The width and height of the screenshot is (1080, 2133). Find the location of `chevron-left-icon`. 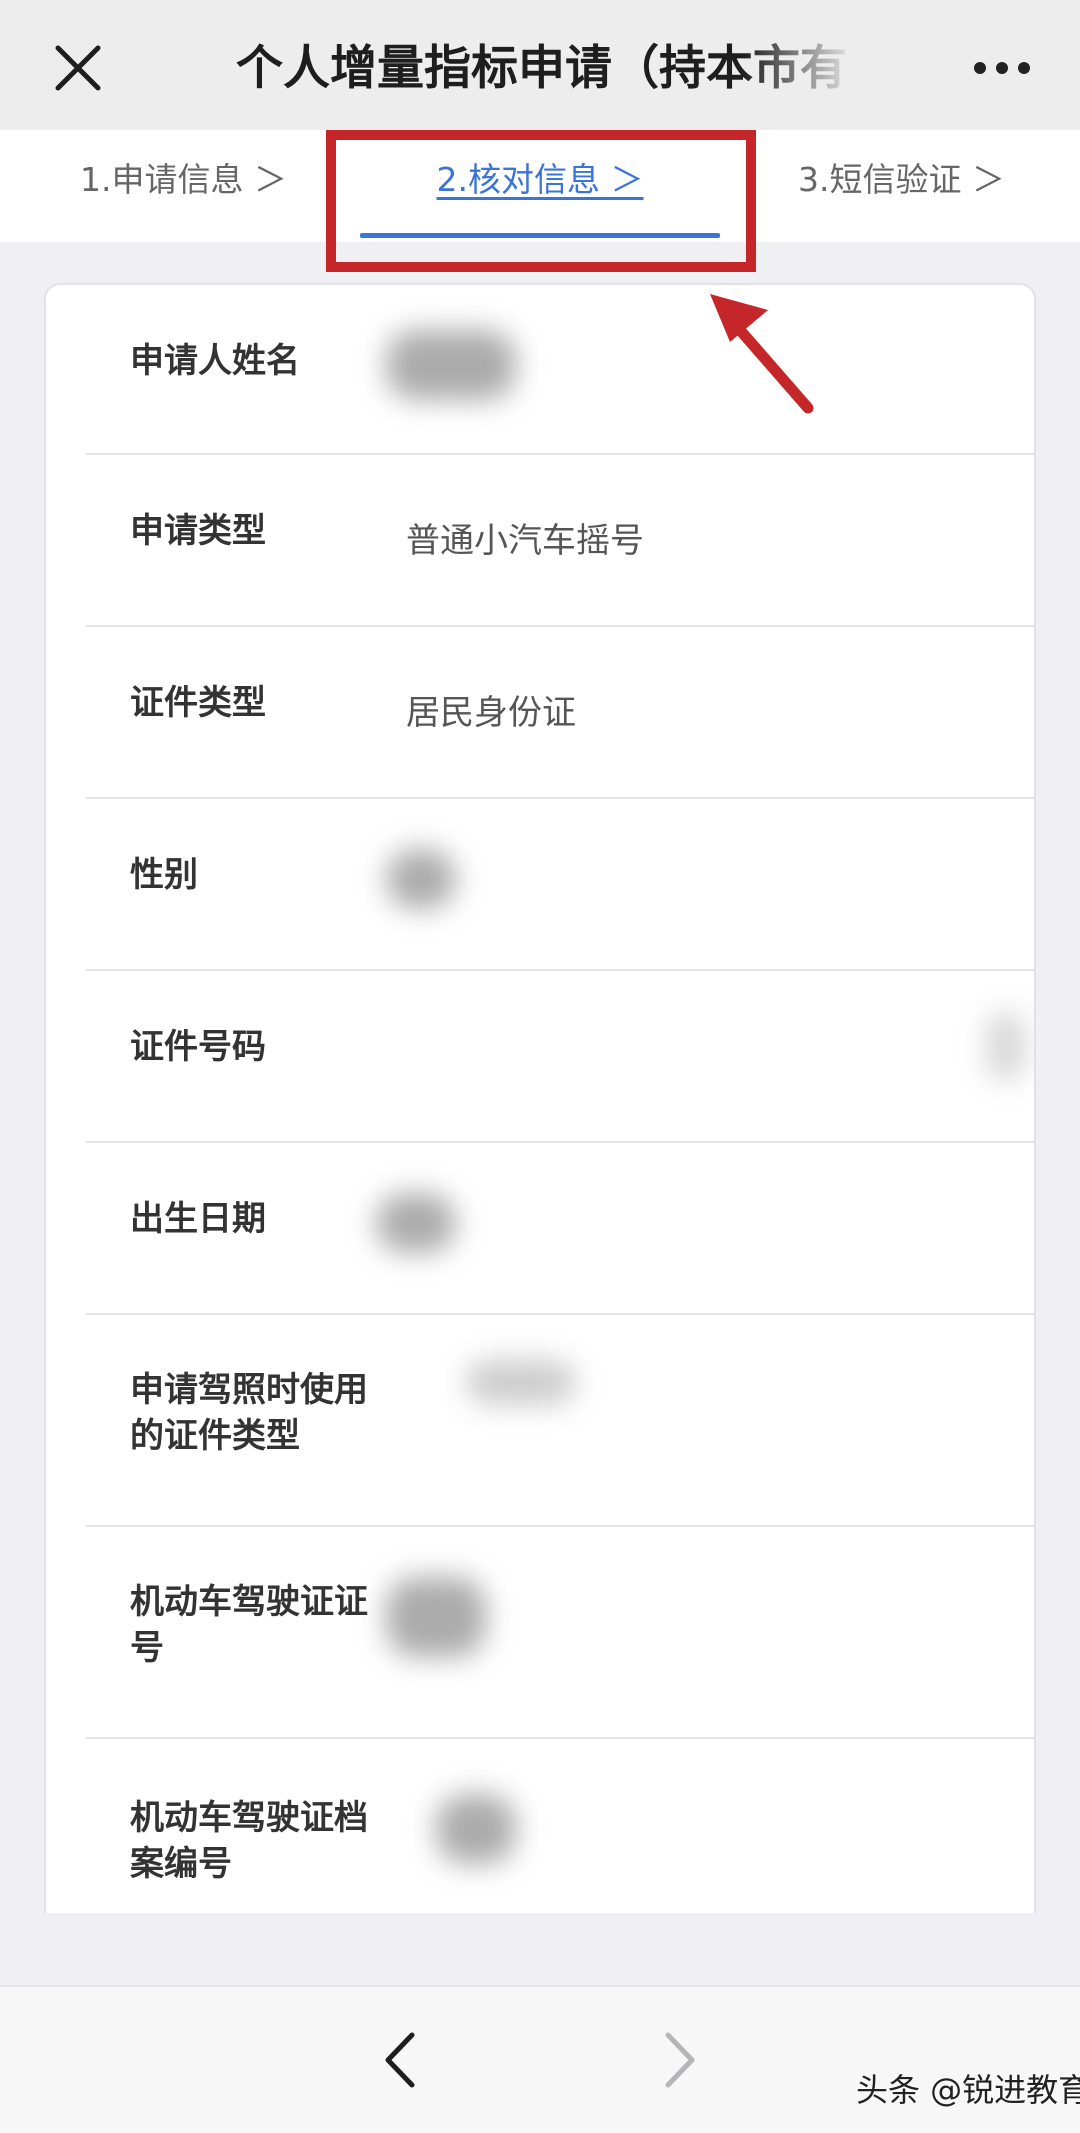

chevron-left-icon is located at coordinates (400, 2060).